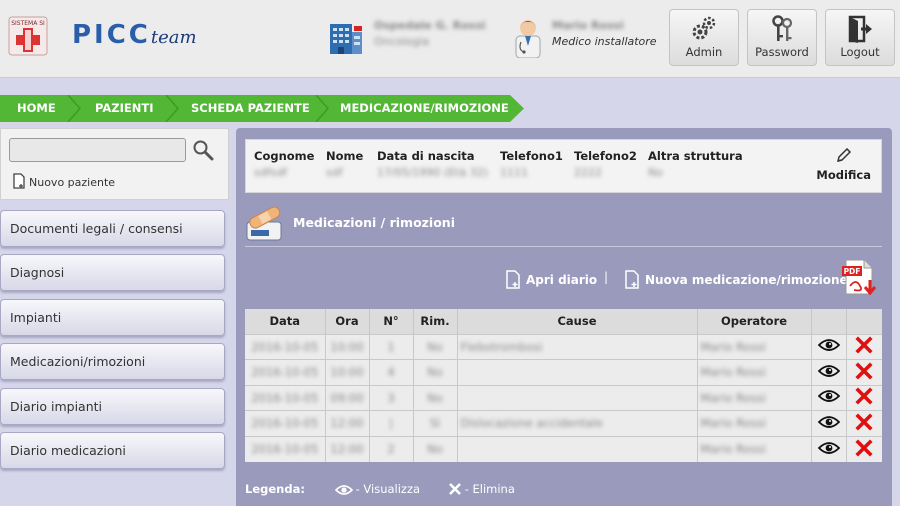  Describe the element at coordinates (531, 164) in the screenshot. I see `patient-phone1: Telefono1 1111` at that location.